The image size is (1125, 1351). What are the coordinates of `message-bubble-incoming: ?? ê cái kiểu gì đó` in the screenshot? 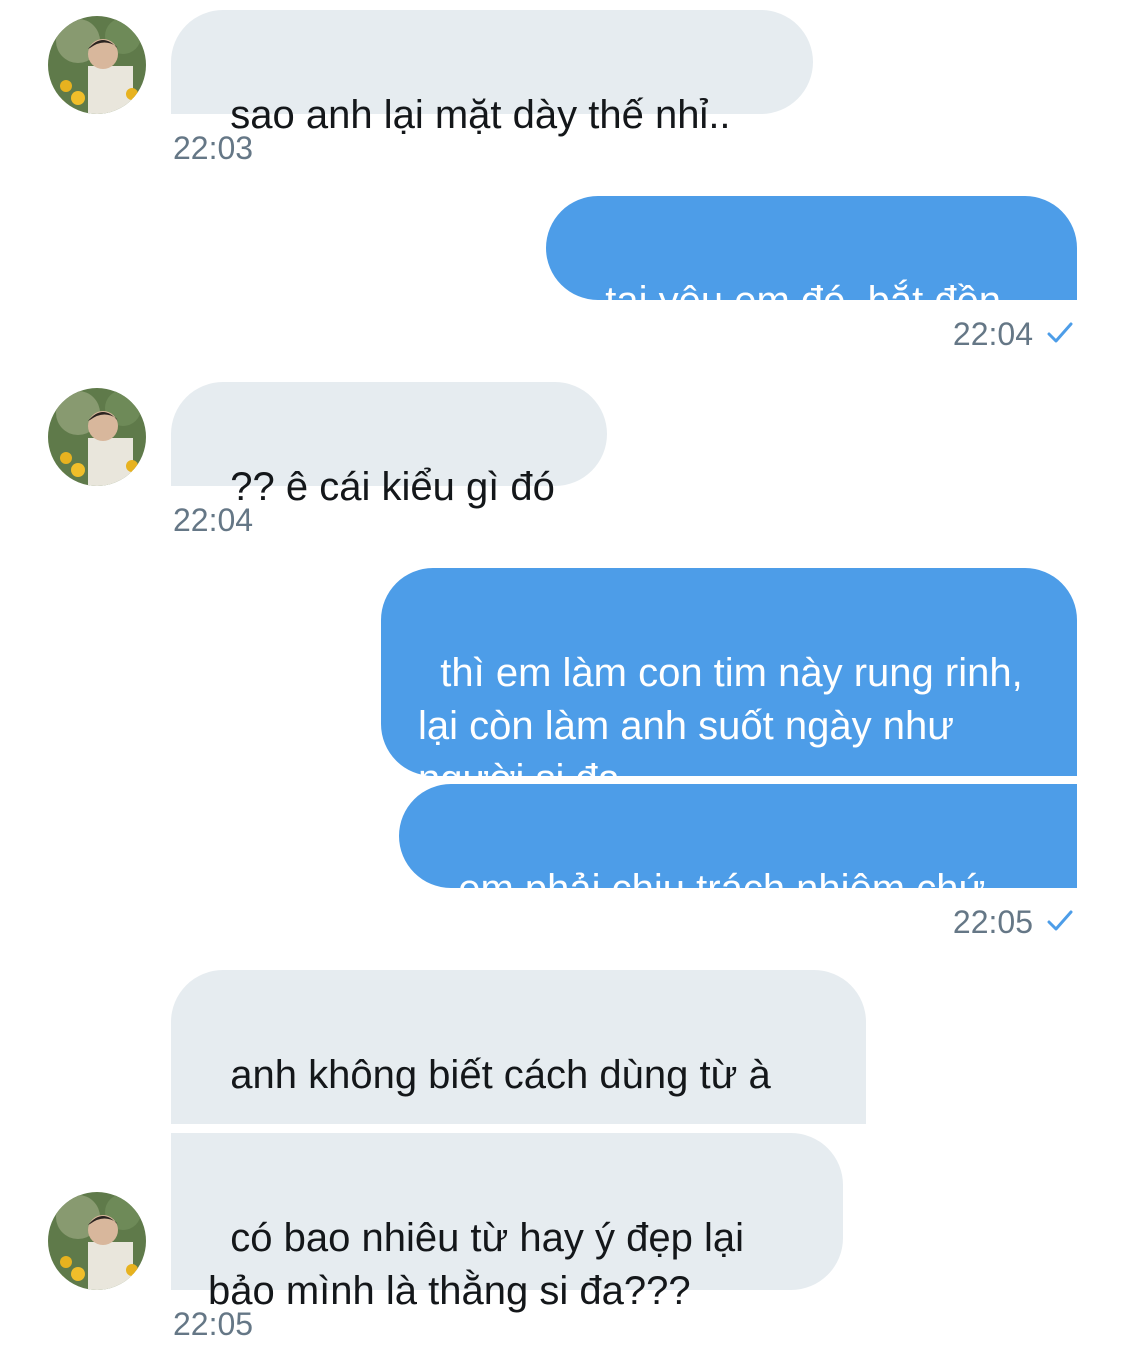 It's located at (389, 445).